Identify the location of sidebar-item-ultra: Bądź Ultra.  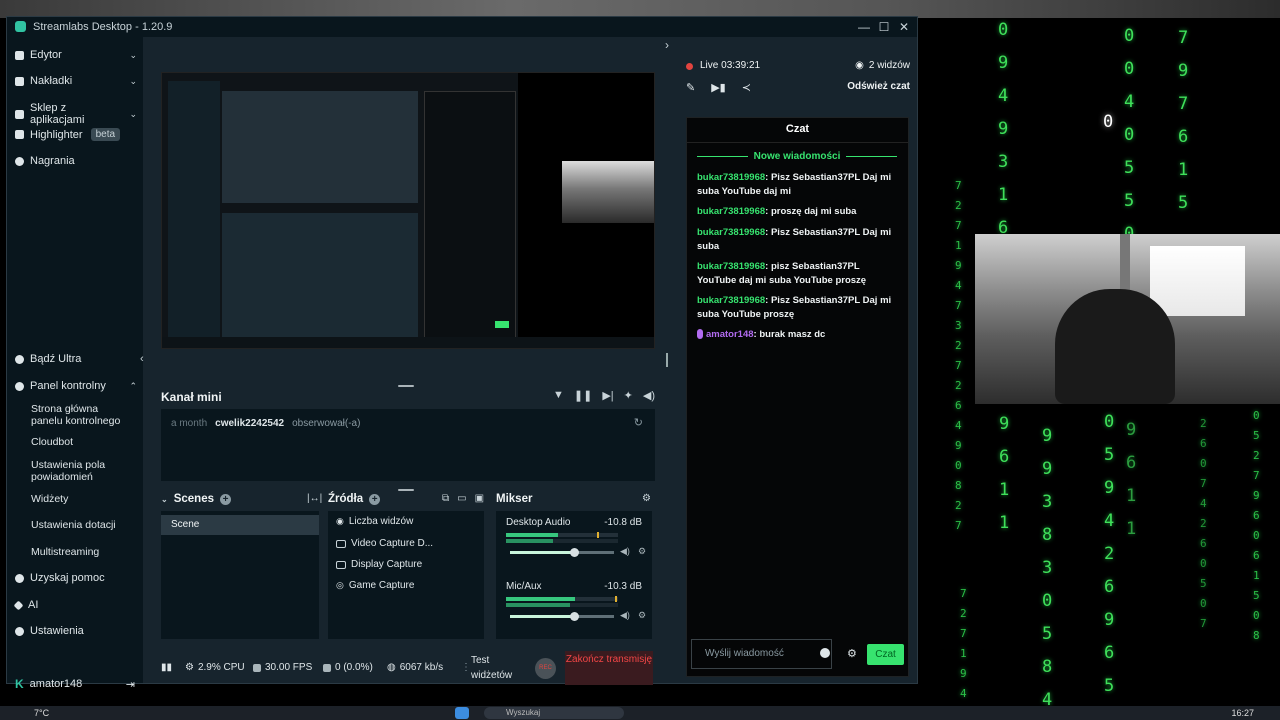
(76, 359).